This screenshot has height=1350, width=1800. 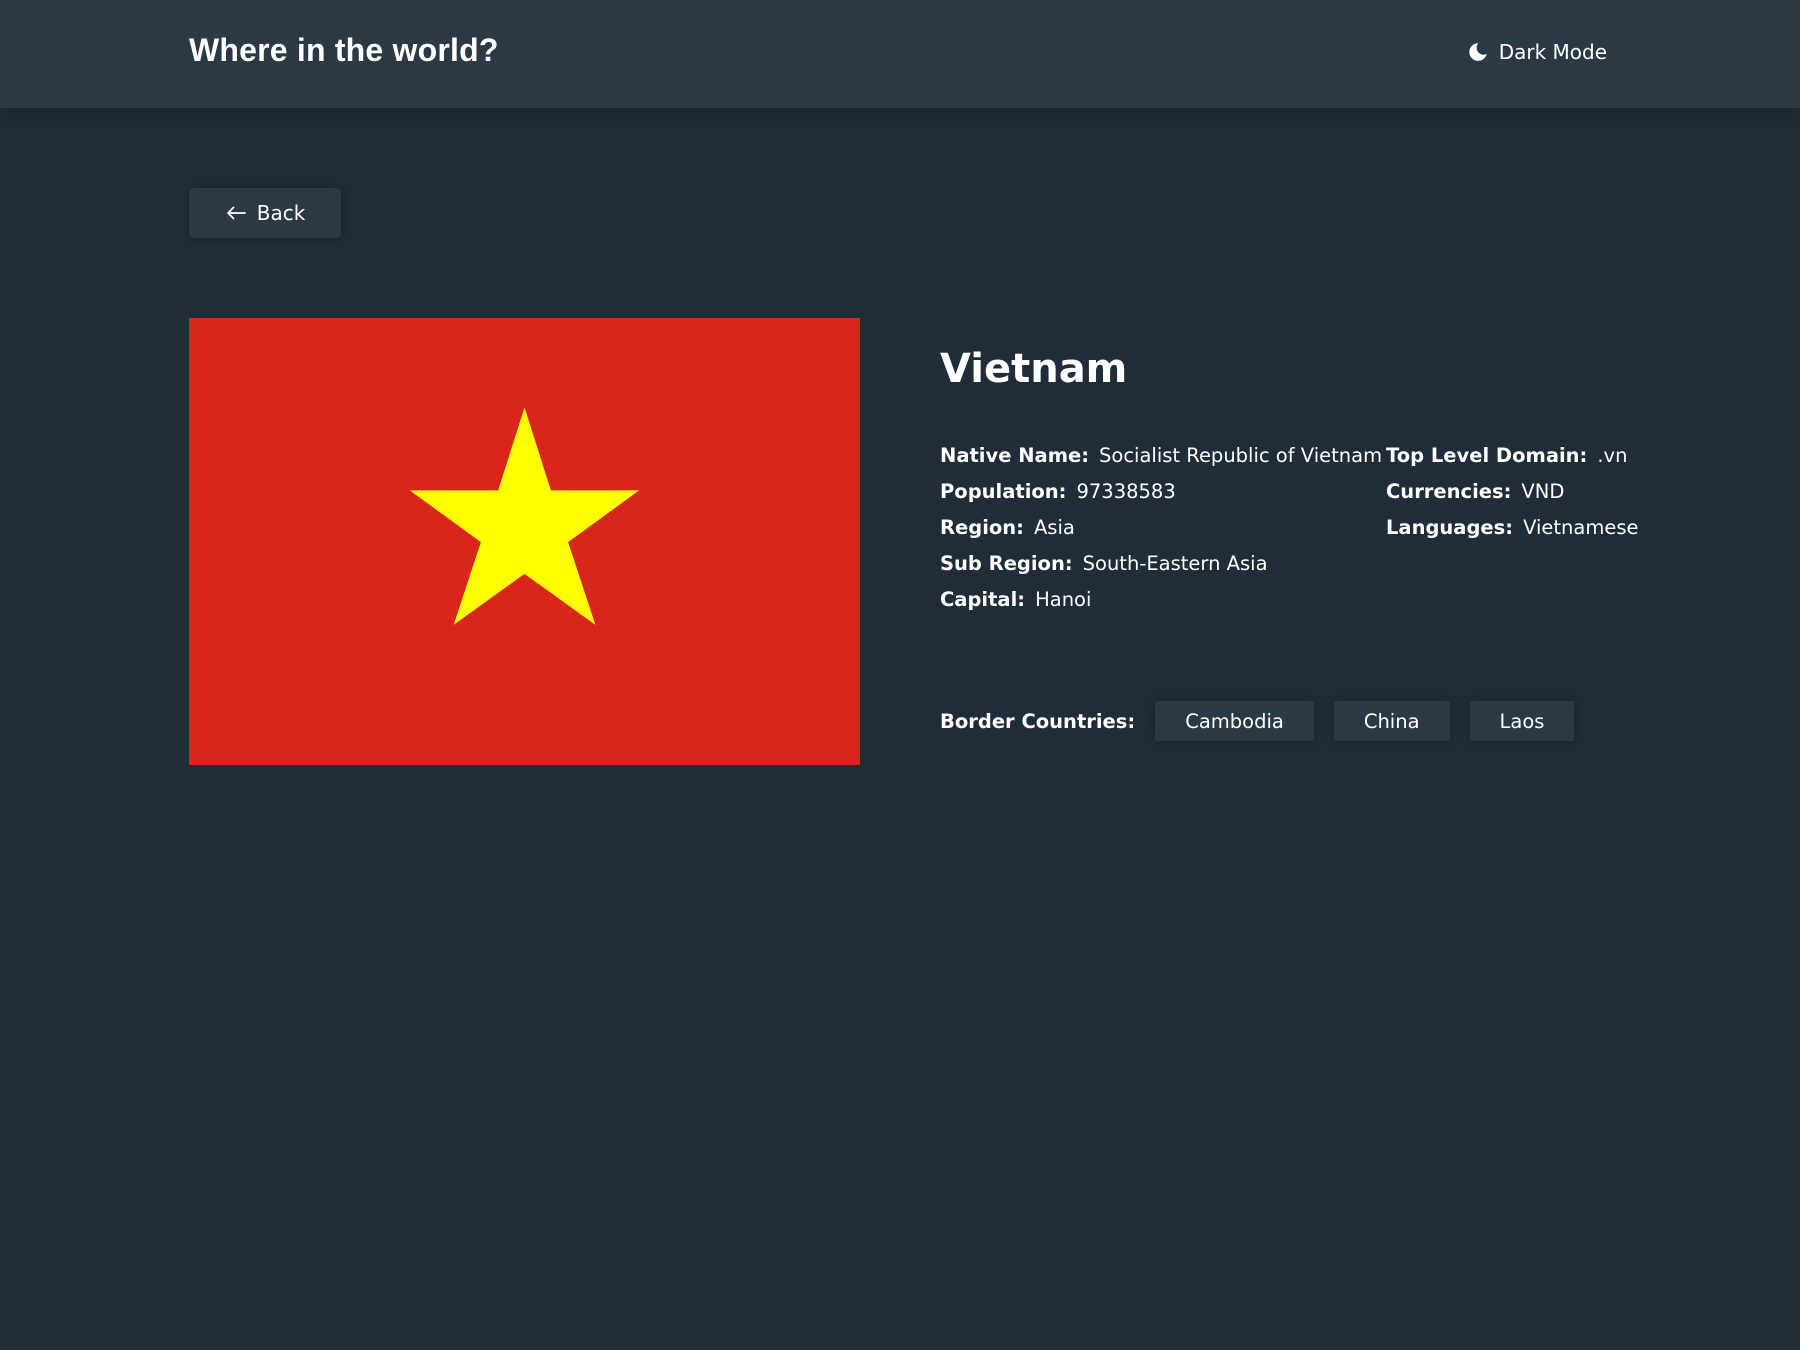 I want to click on detail-value: 97338583, so click(x=1126, y=491).